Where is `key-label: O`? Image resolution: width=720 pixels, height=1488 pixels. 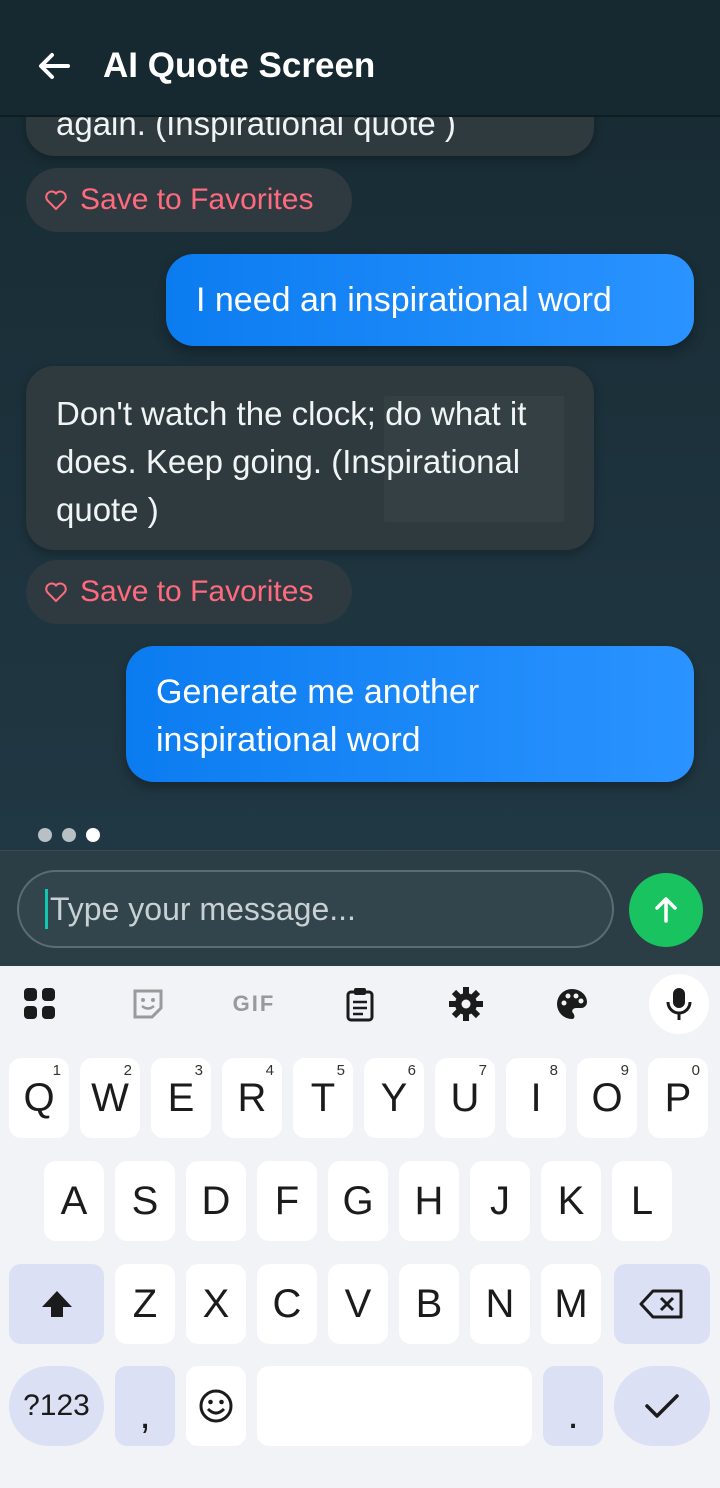 key-label: O is located at coordinates (607, 1097).